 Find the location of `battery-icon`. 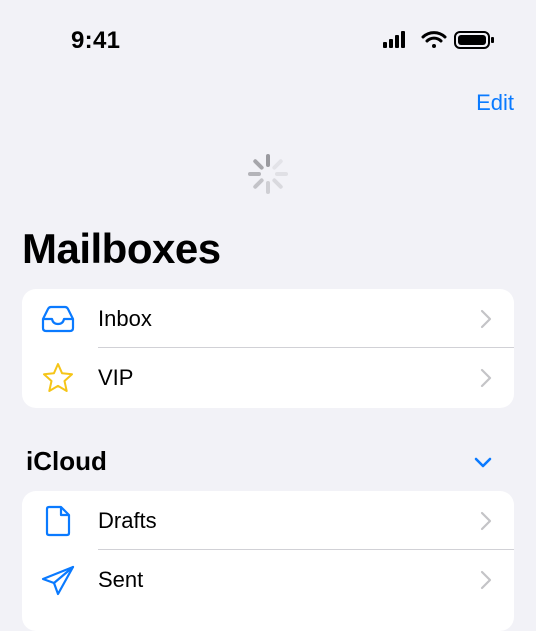

battery-icon is located at coordinates (474, 40).